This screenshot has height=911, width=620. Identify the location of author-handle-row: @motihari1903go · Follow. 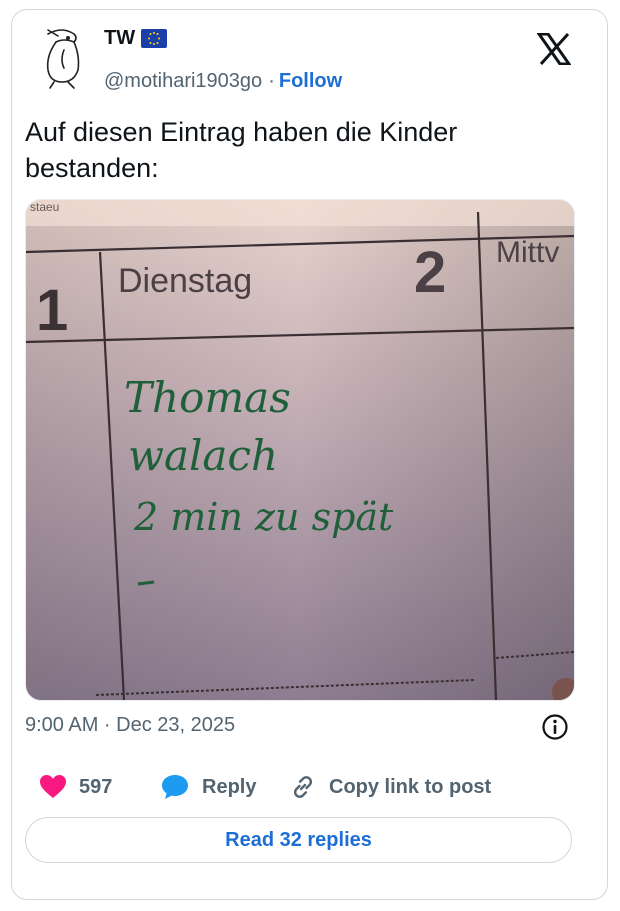
(223, 81).